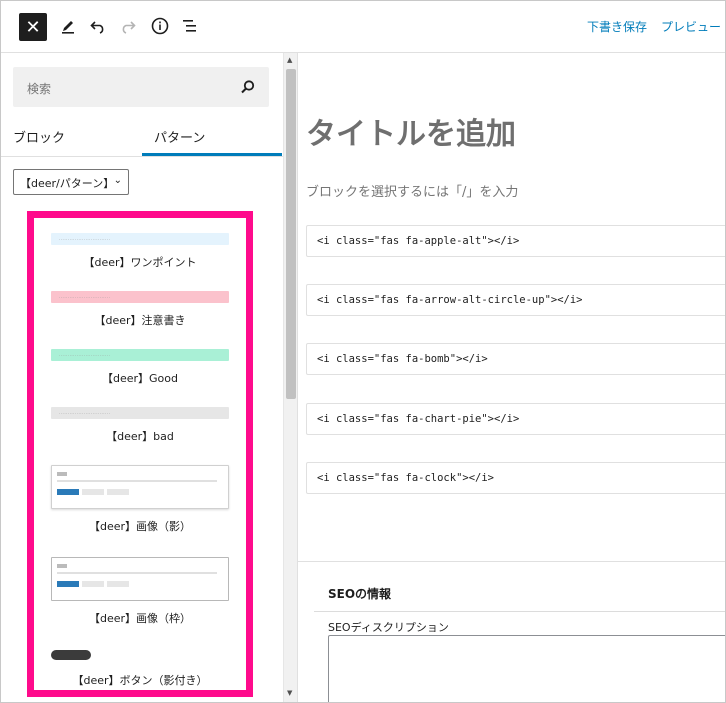 This screenshot has width=726, height=703. I want to click on pattern-label: 【deer】画像（枠）, so click(140, 618).